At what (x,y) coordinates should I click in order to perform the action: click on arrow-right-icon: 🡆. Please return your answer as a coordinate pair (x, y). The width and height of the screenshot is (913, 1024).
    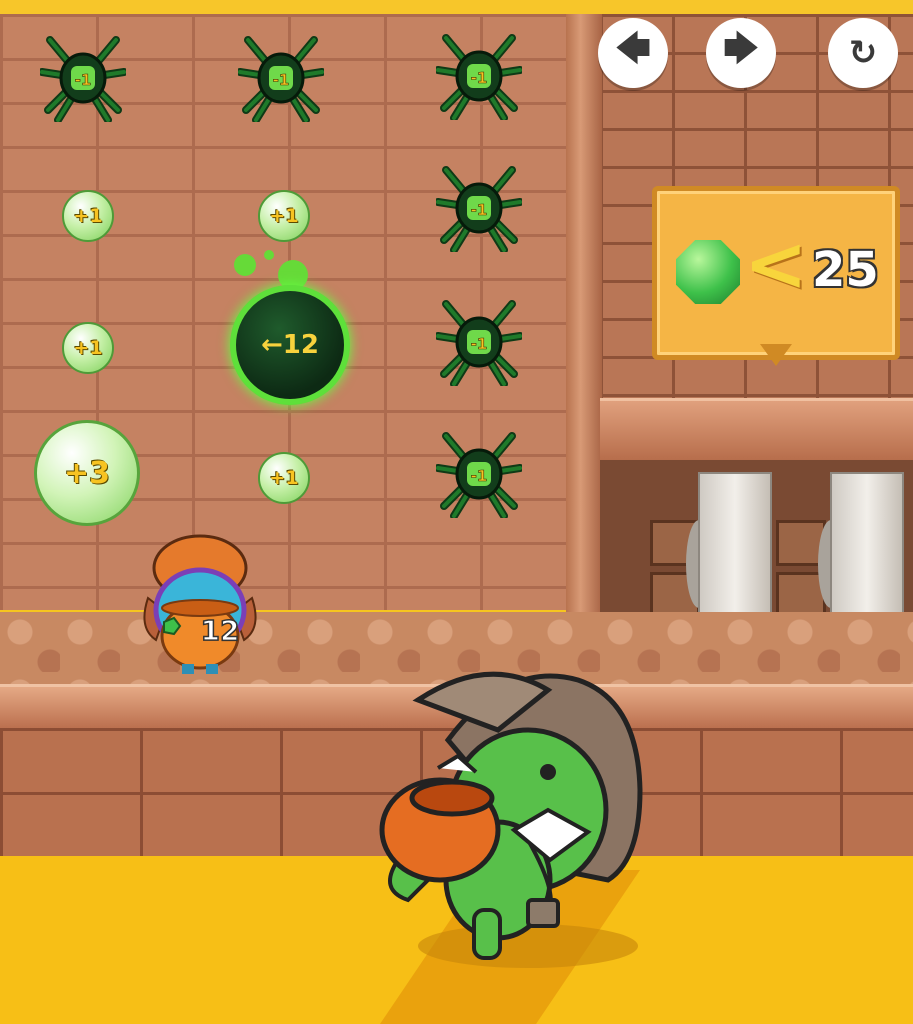
    Looking at the image, I should click on (741, 48).